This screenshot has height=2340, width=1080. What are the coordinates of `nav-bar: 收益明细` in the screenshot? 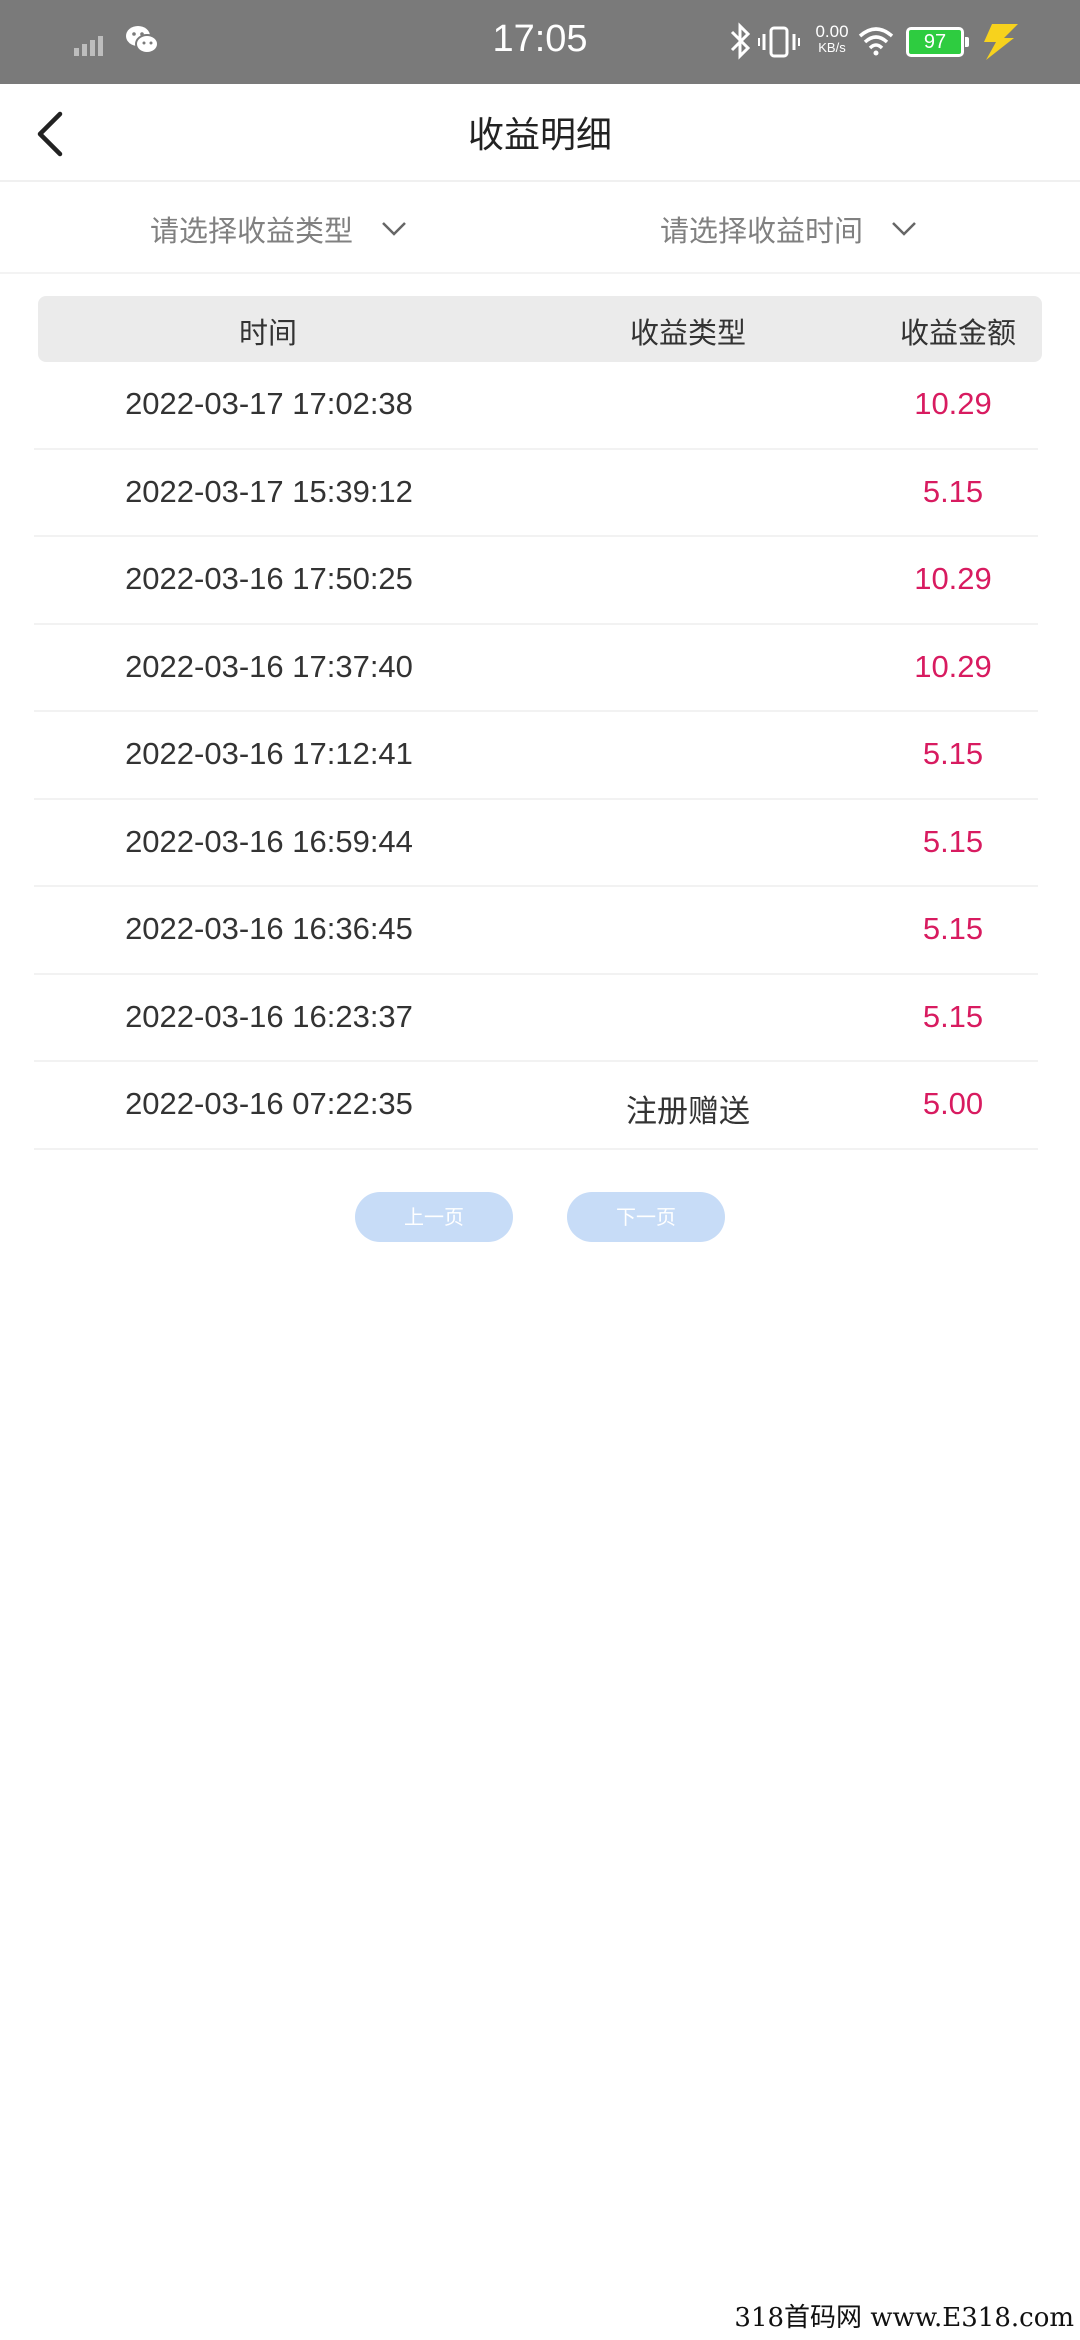 It's located at (540, 133).